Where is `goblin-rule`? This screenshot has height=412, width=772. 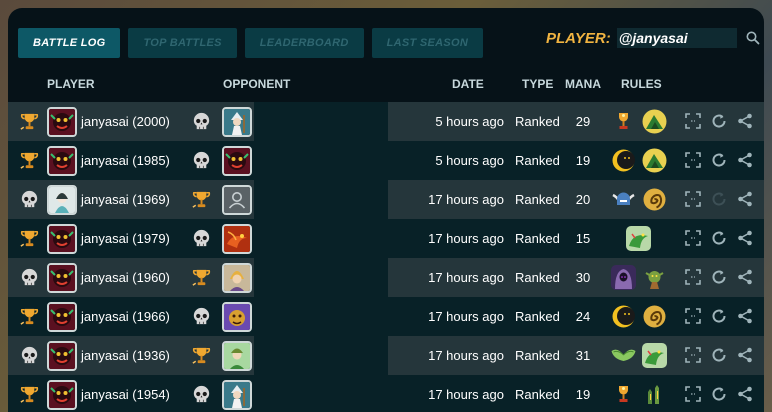
goblin-rule is located at coordinates (654, 277).